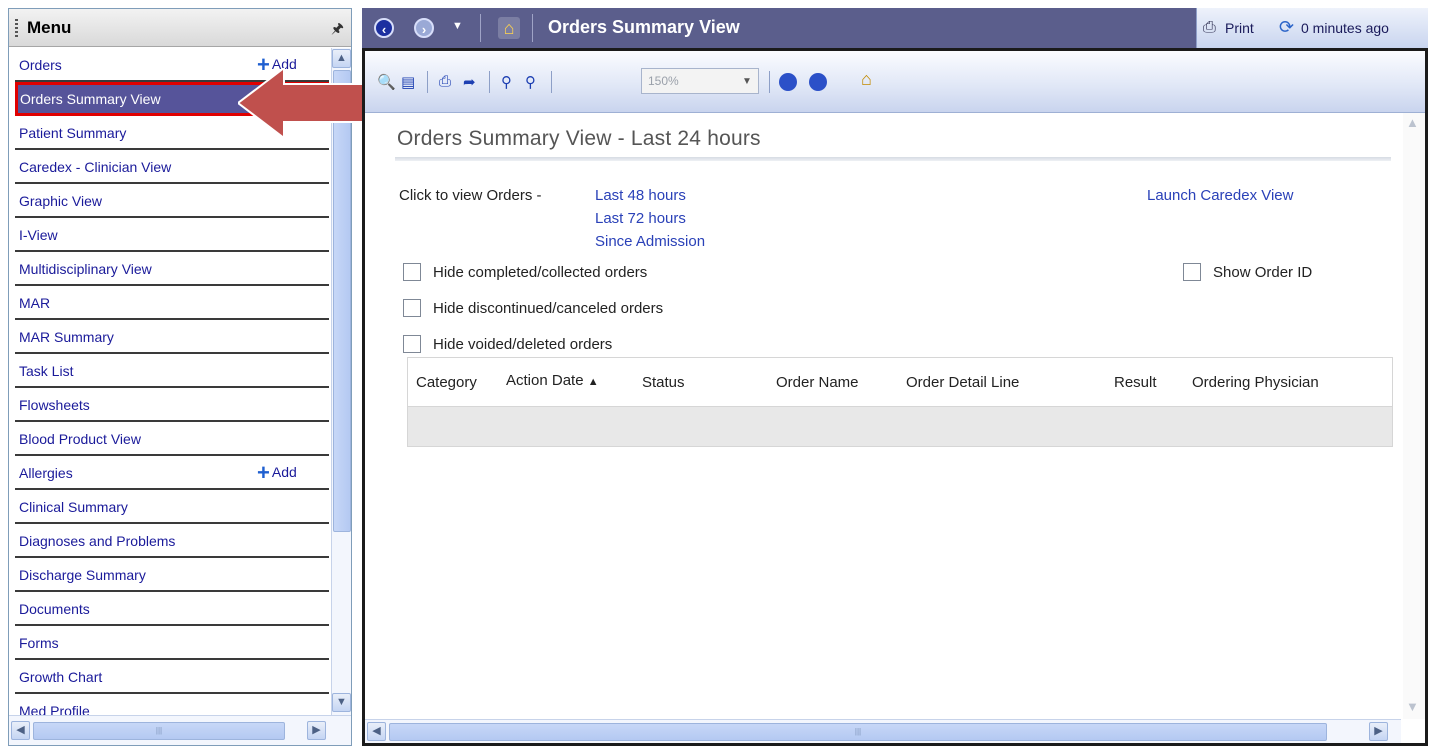 The image size is (1437, 751). What do you see at coordinates (172, 643) in the screenshot?
I see `menu-item-forms: Forms` at bounding box center [172, 643].